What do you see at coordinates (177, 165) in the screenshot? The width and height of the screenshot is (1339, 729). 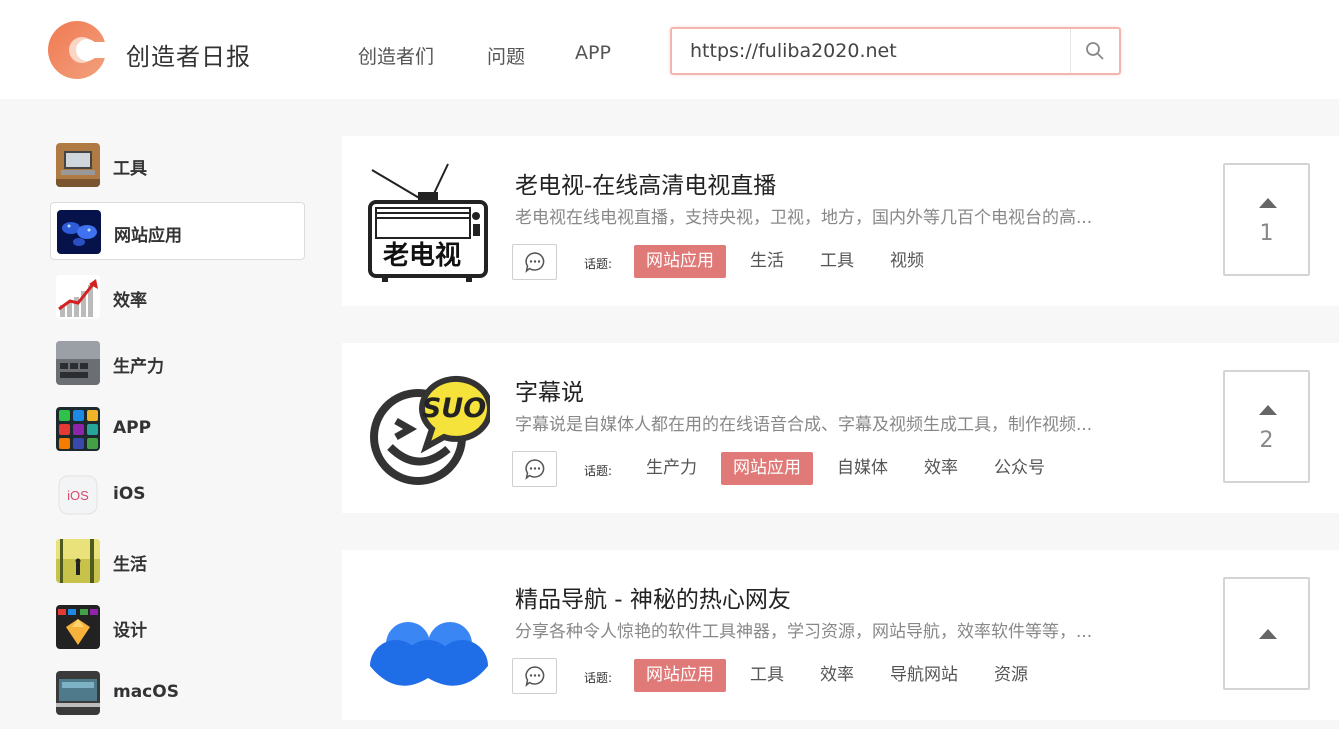 I see `sidebar-item-tools: 工具` at bounding box center [177, 165].